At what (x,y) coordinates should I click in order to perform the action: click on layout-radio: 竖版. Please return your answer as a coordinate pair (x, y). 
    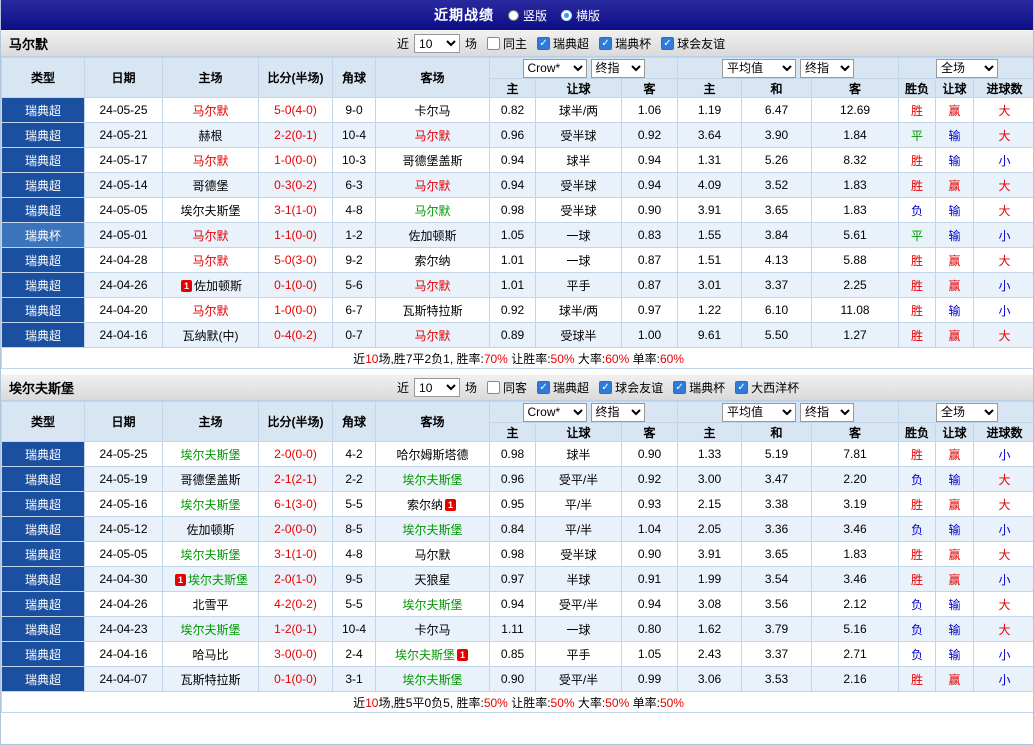
    Looking at the image, I should click on (527, 15).